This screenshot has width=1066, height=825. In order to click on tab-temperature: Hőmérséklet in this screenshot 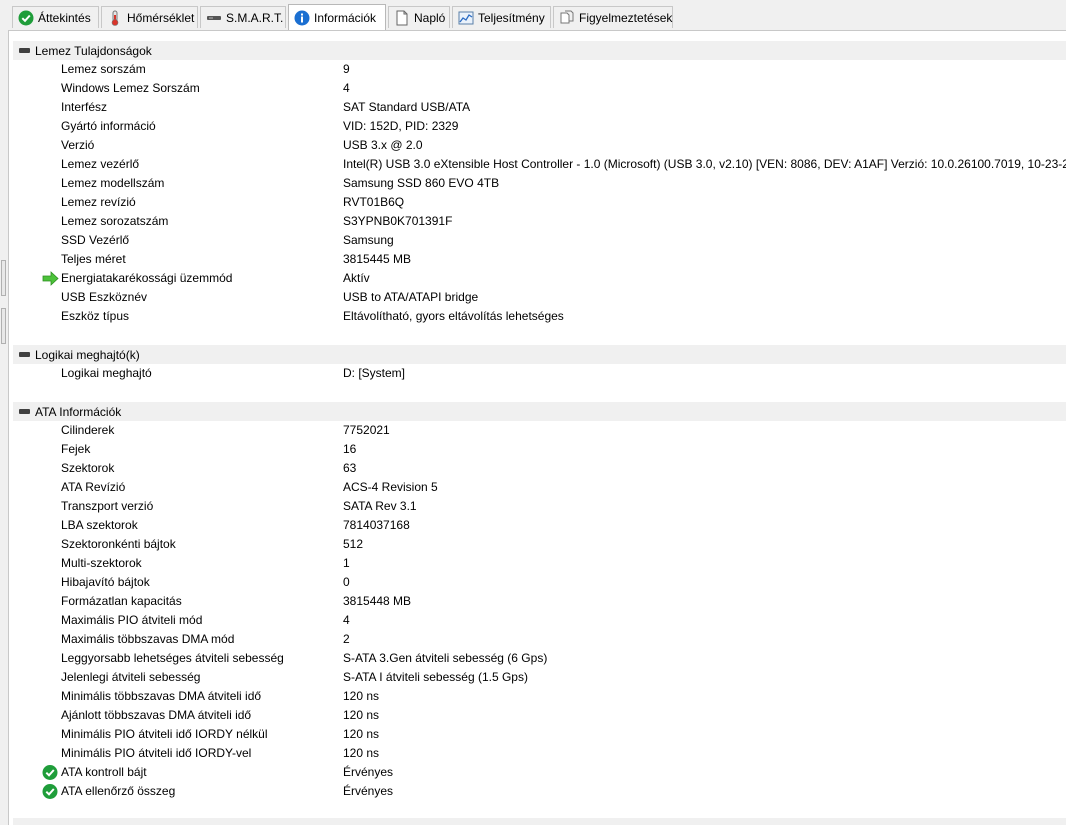, I will do `click(149, 17)`.